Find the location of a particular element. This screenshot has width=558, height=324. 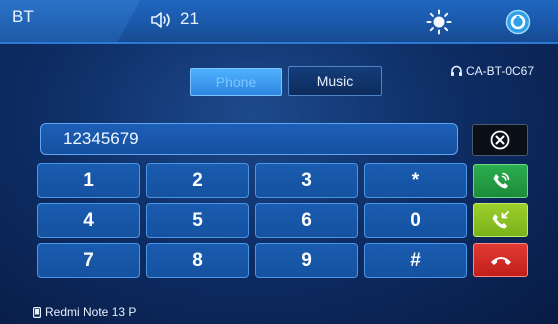

call-button is located at coordinates (500, 181).